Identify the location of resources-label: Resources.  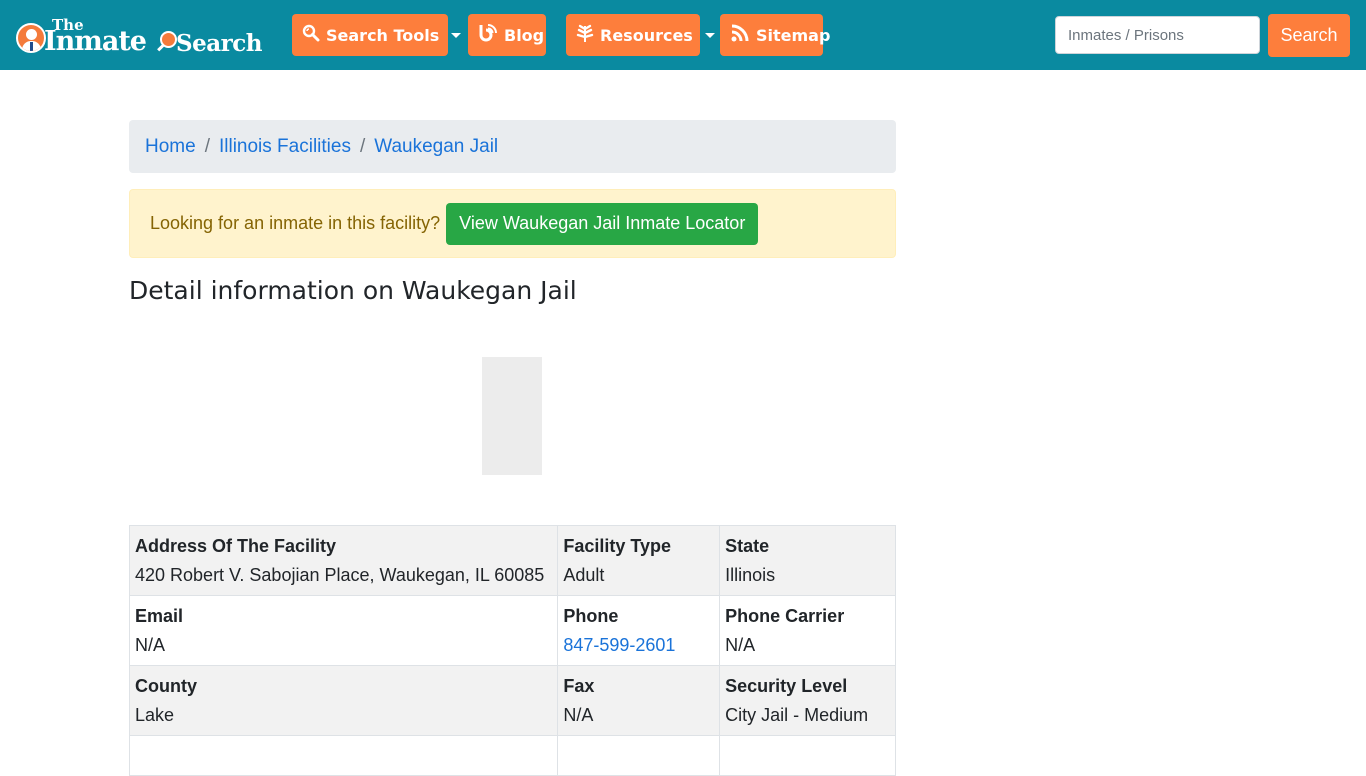
(646, 35).